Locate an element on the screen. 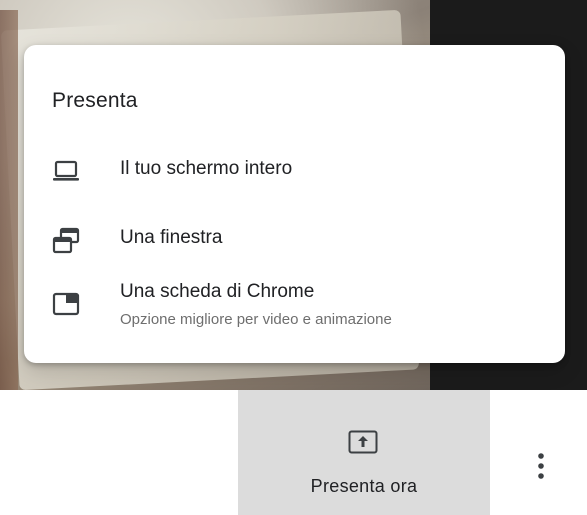 The height and width of the screenshot is (515, 587). menu-item-label: Il tuo schermo intero is located at coordinates (206, 168).